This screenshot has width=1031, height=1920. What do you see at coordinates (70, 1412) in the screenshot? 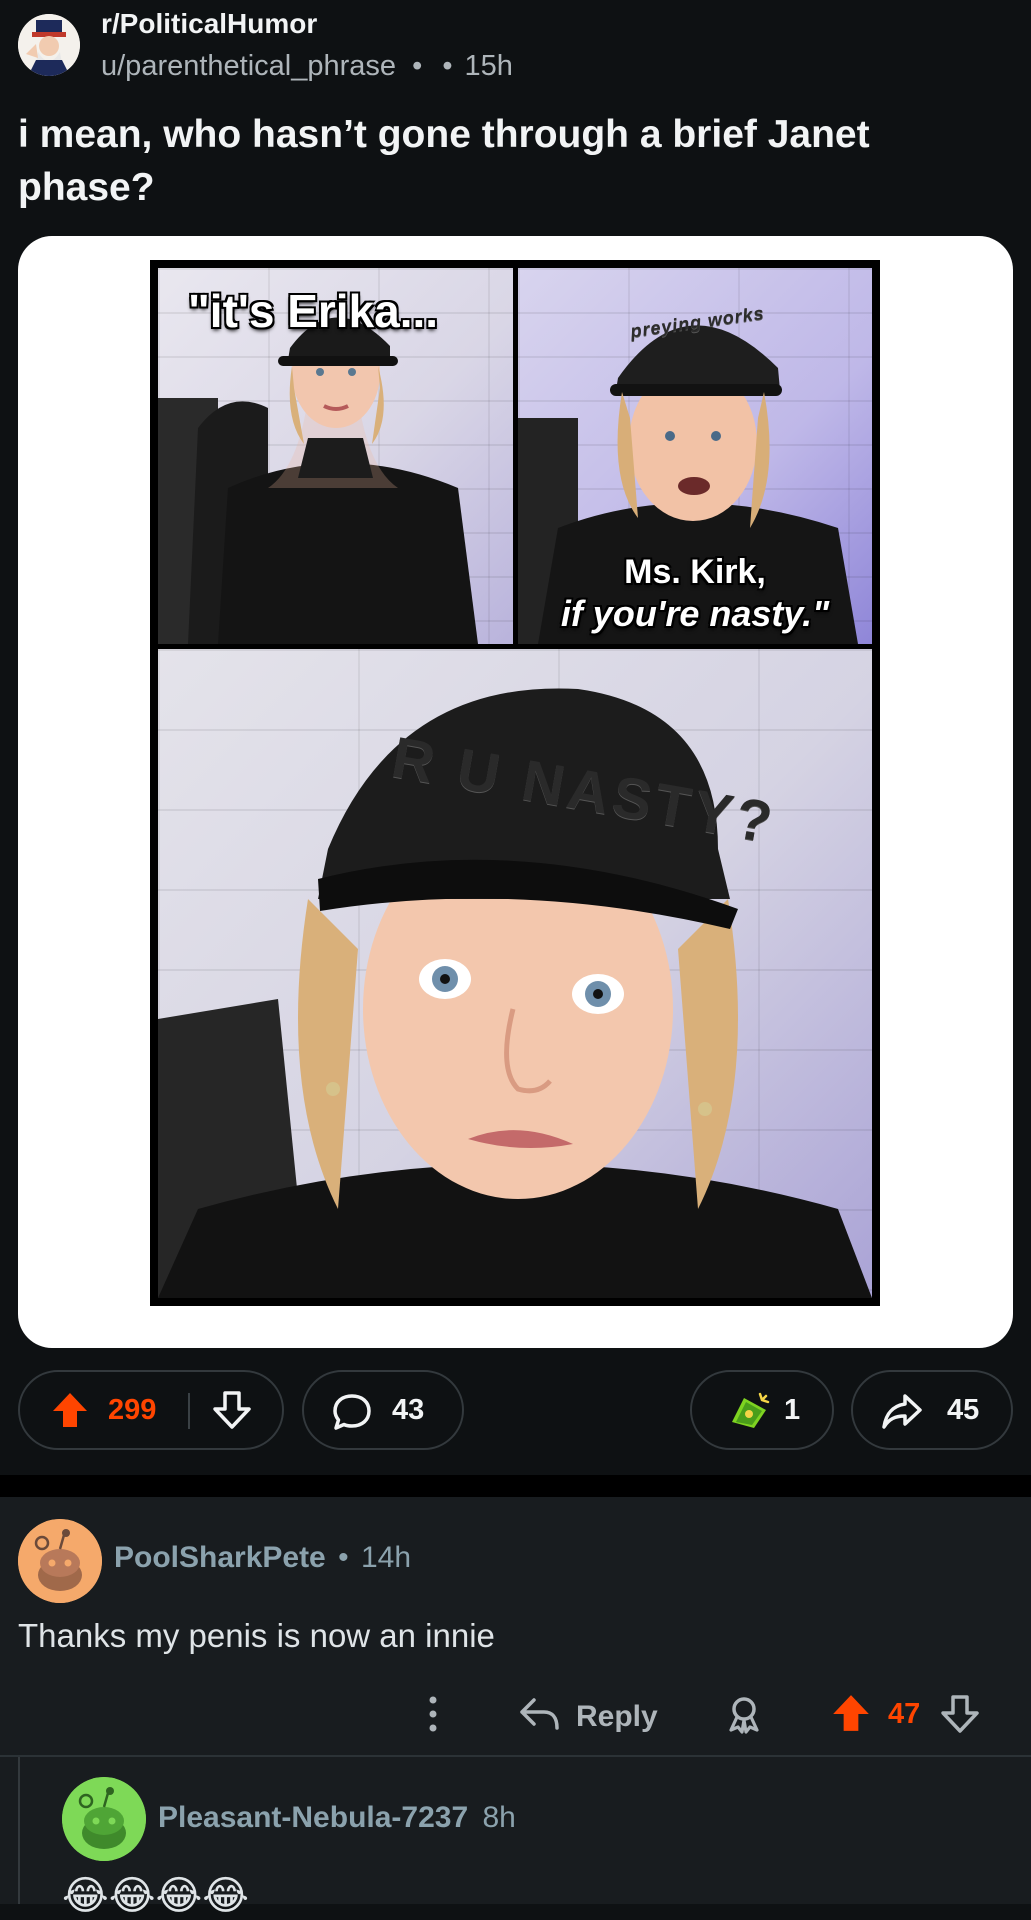
I see `upvote-icon` at bounding box center [70, 1412].